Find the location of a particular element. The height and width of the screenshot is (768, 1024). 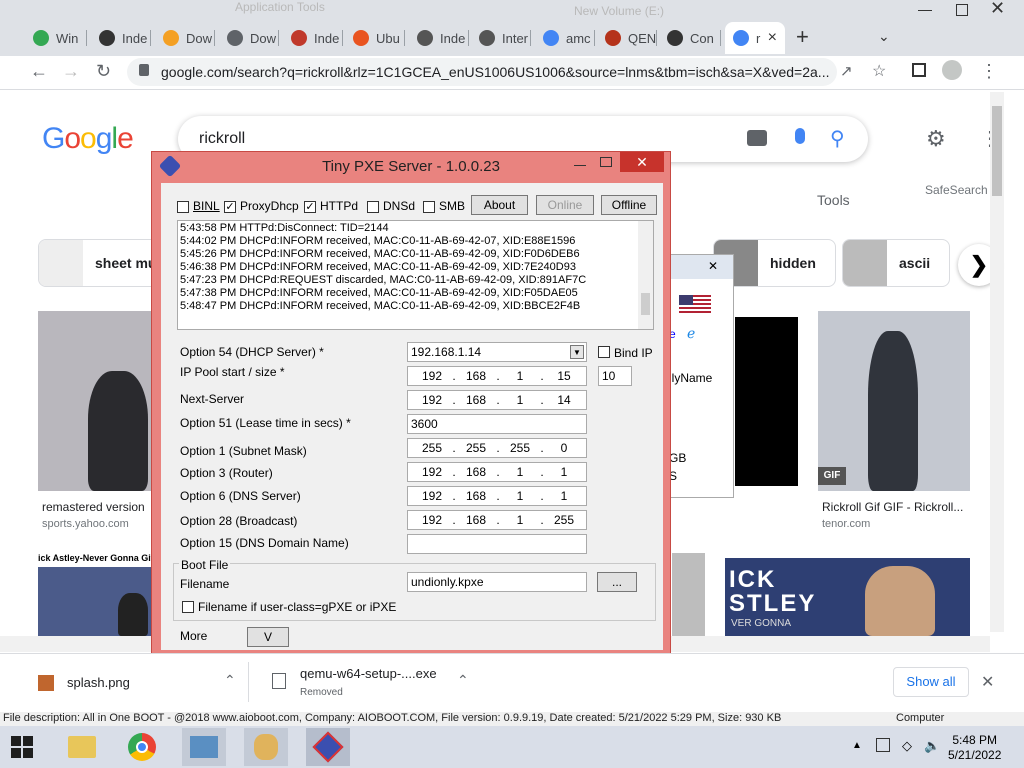

result-source: sports.yahoo.com is located at coordinates (85, 524).